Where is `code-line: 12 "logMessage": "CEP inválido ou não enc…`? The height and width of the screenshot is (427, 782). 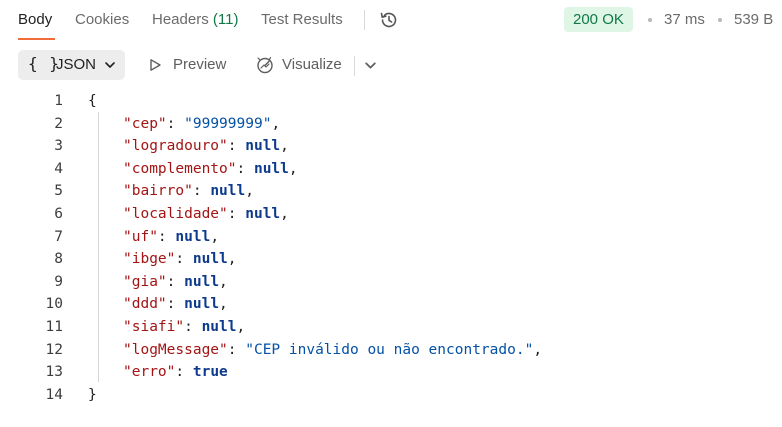 code-line: 12 "logMessage": "CEP inválido ou não enc… is located at coordinates (391, 350).